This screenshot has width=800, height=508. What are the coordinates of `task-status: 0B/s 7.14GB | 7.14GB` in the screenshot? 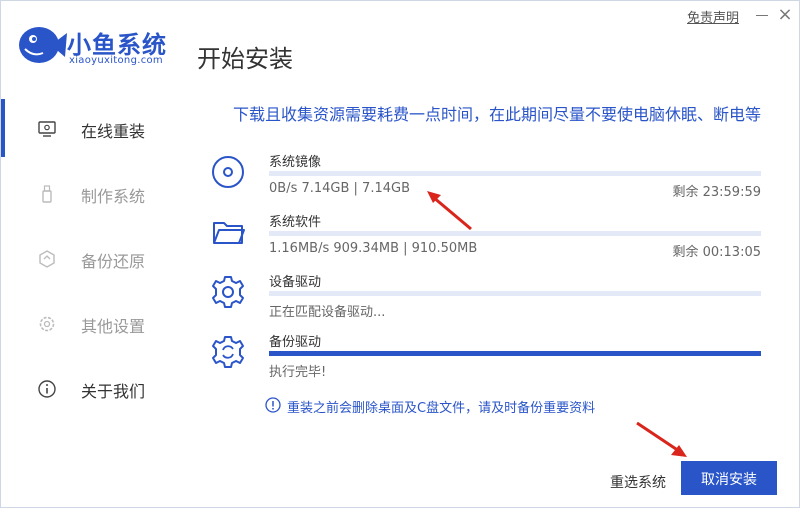 It's located at (339, 188).